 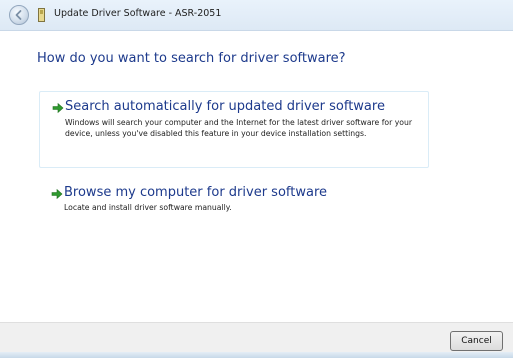 What do you see at coordinates (256, 15) in the screenshot?
I see `title-bar: Update Driver Software - ASR-2051` at bounding box center [256, 15].